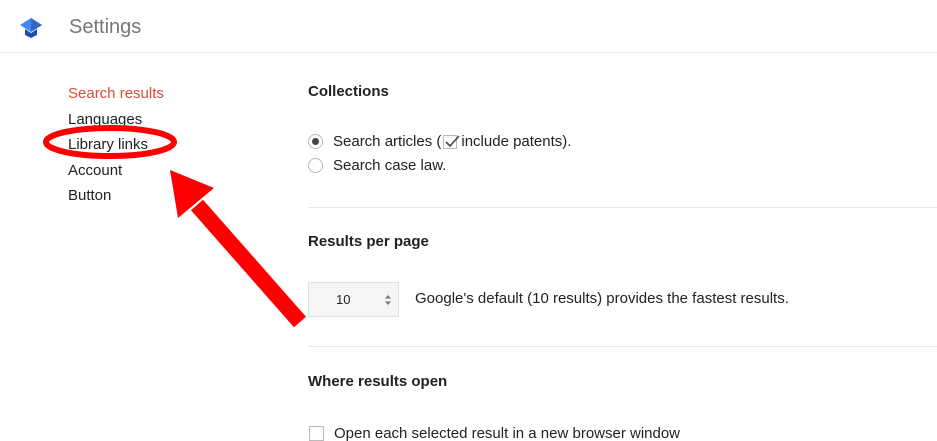  I want to click on sidebar-item-button: Button, so click(116, 196).